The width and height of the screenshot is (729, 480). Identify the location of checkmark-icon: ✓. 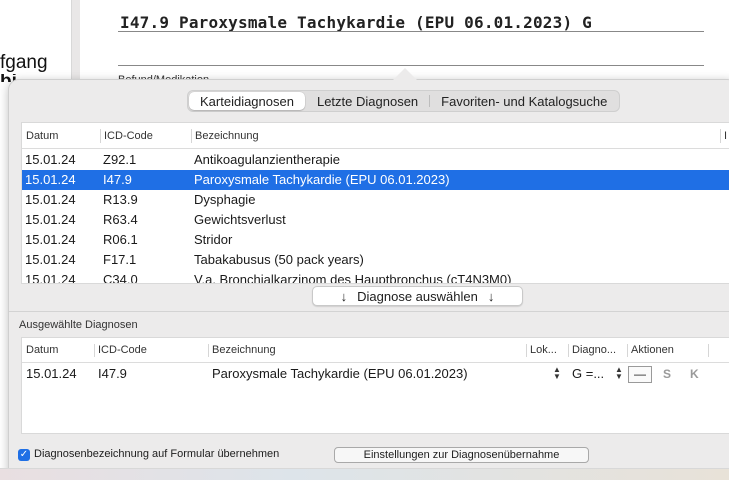
(24, 454).